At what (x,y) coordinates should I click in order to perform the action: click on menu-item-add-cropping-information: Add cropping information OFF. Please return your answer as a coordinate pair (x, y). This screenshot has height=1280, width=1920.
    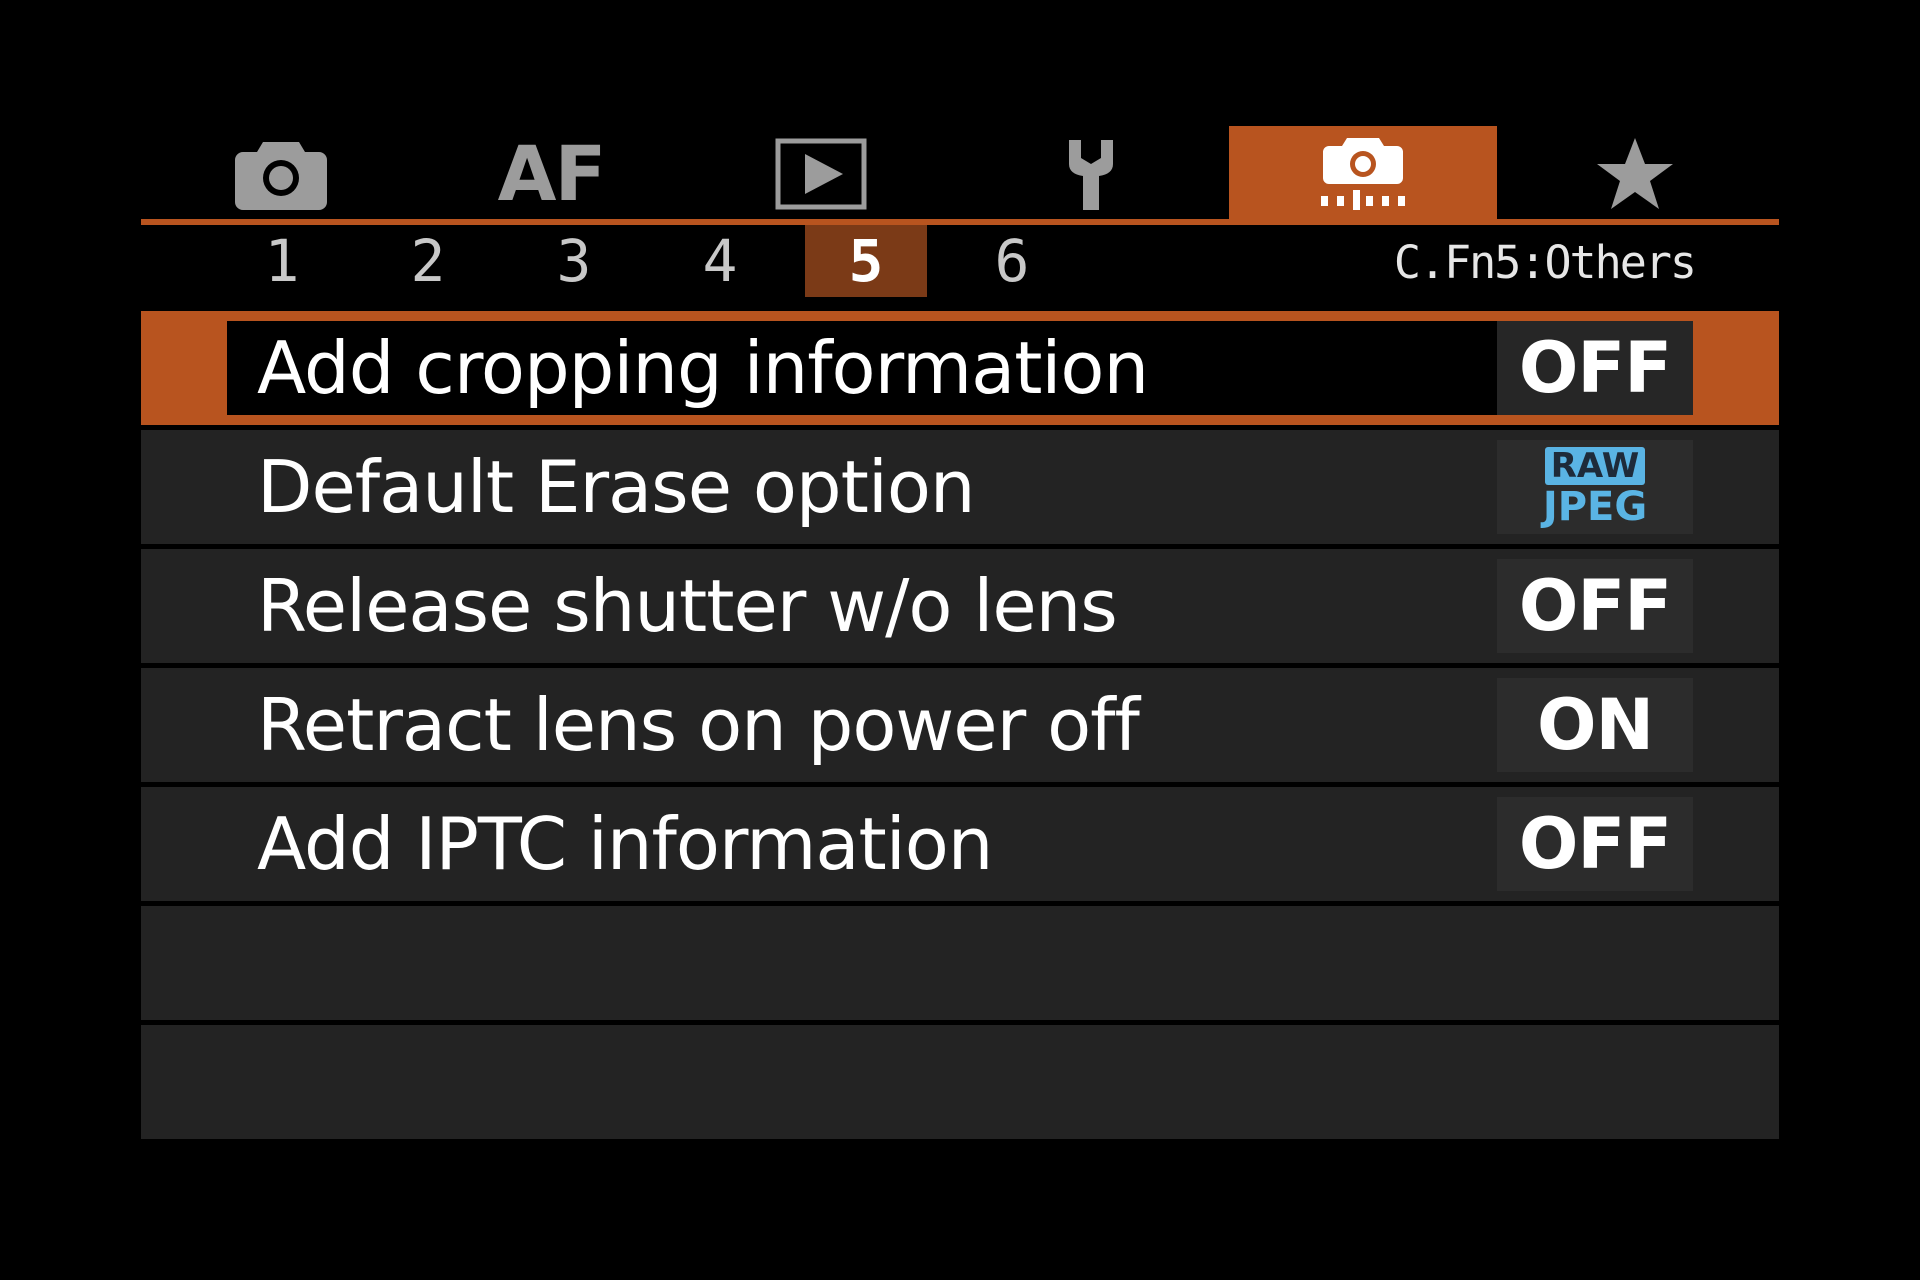
    Looking at the image, I should click on (960, 368).